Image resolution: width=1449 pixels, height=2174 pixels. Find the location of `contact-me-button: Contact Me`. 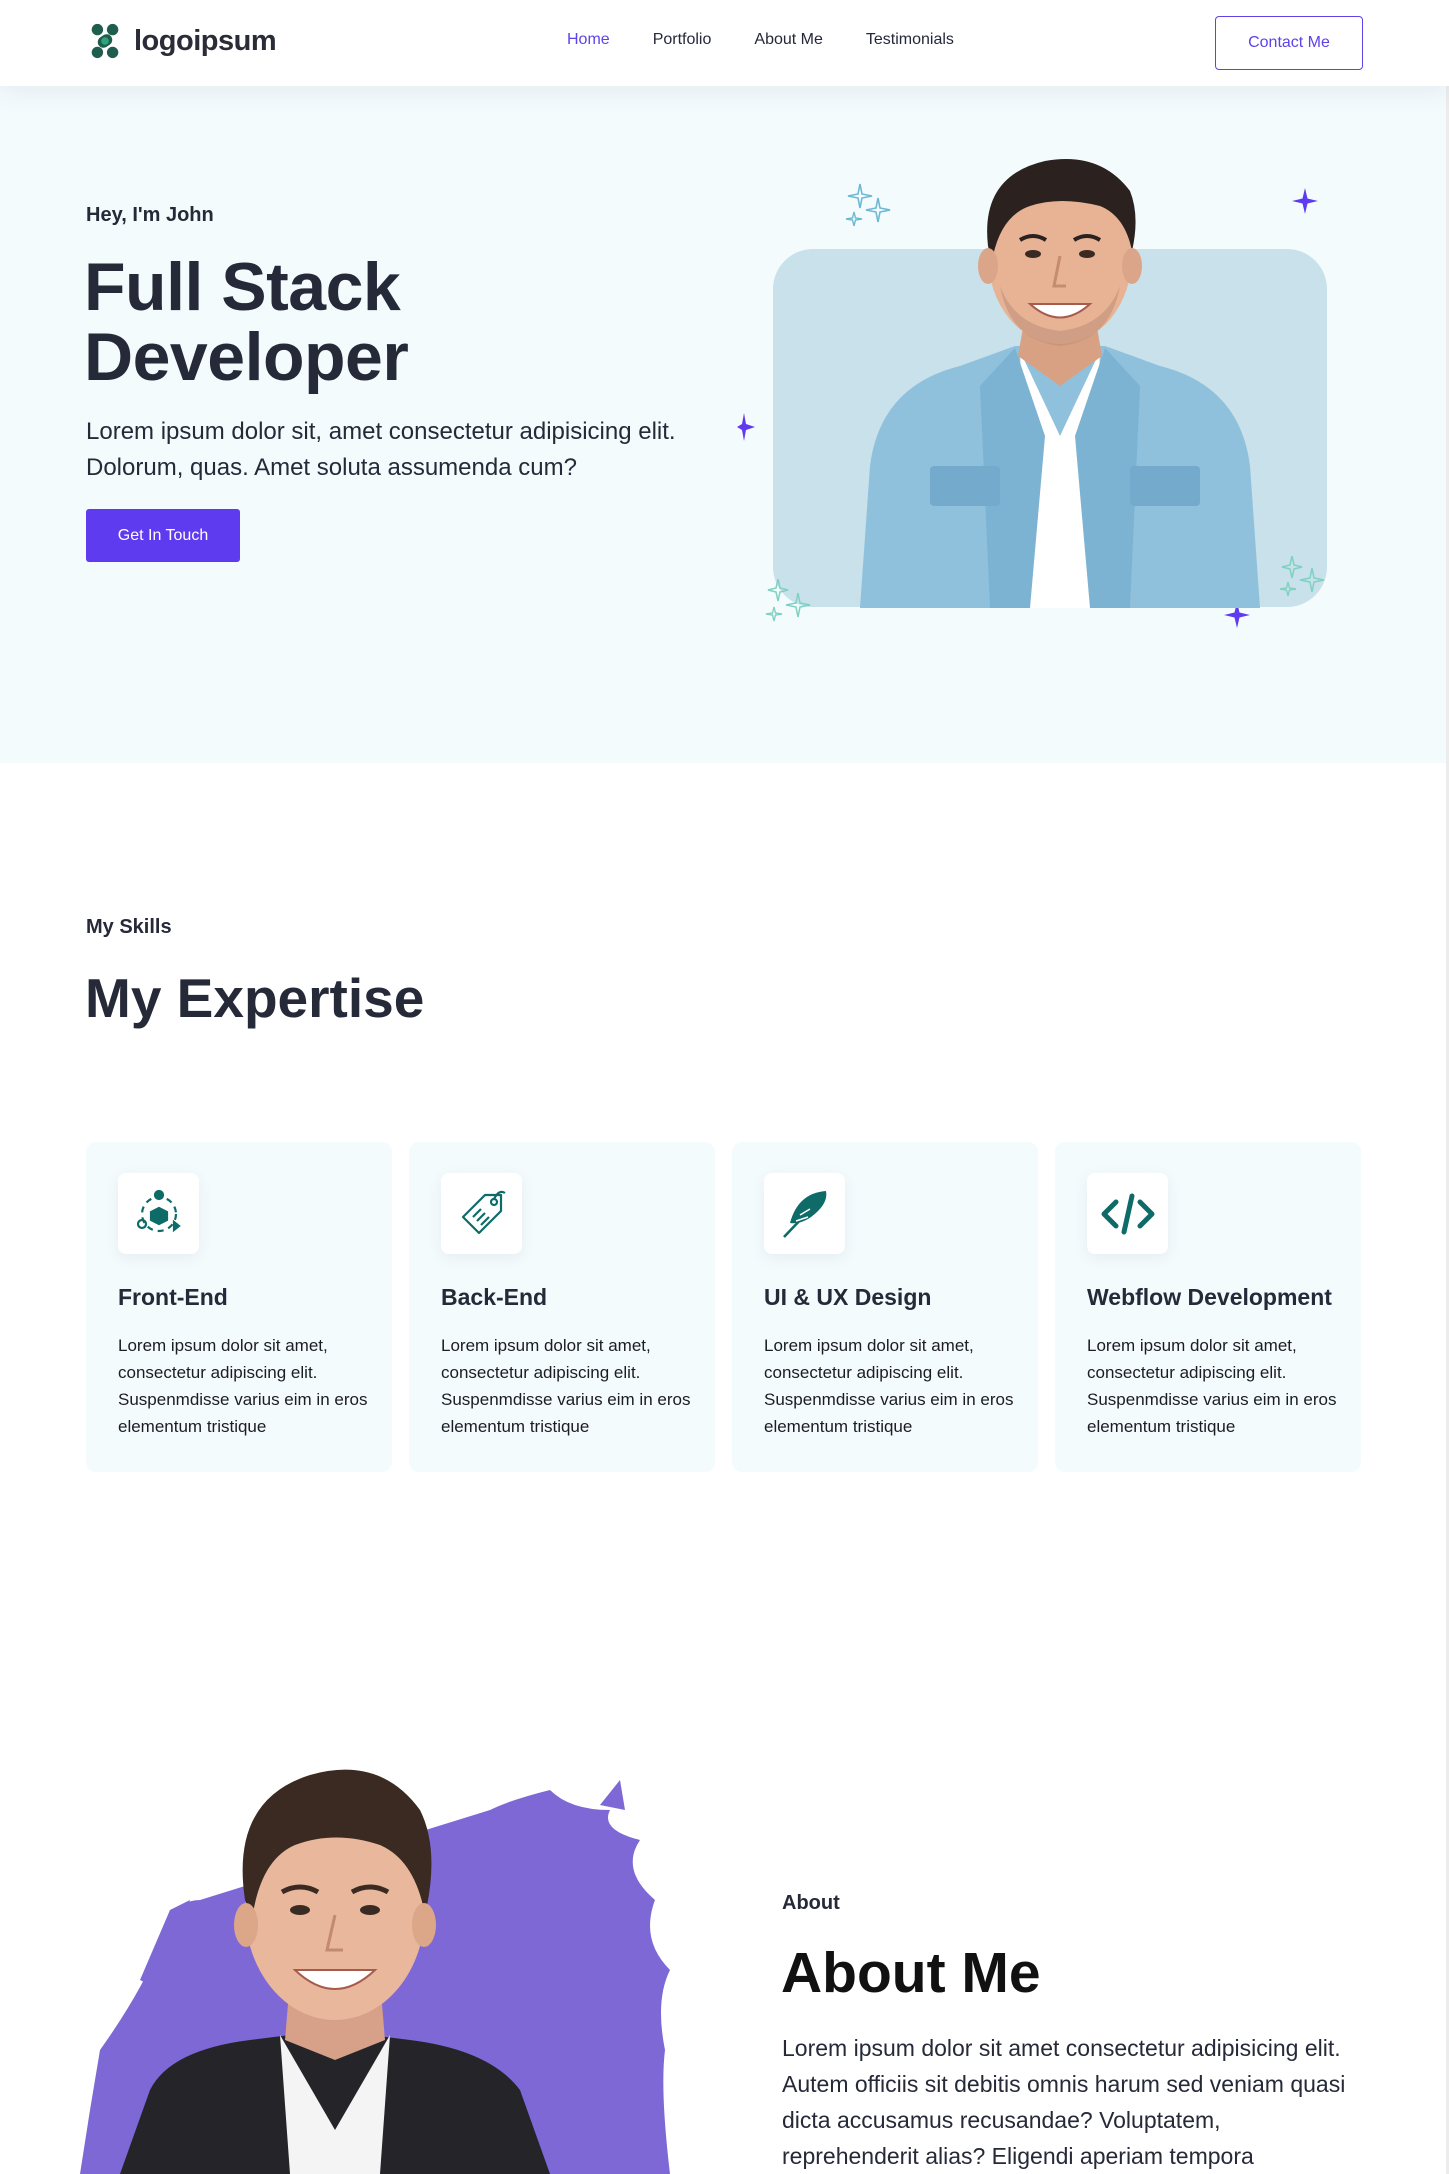

contact-me-button: Contact Me is located at coordinates (1289, 43).